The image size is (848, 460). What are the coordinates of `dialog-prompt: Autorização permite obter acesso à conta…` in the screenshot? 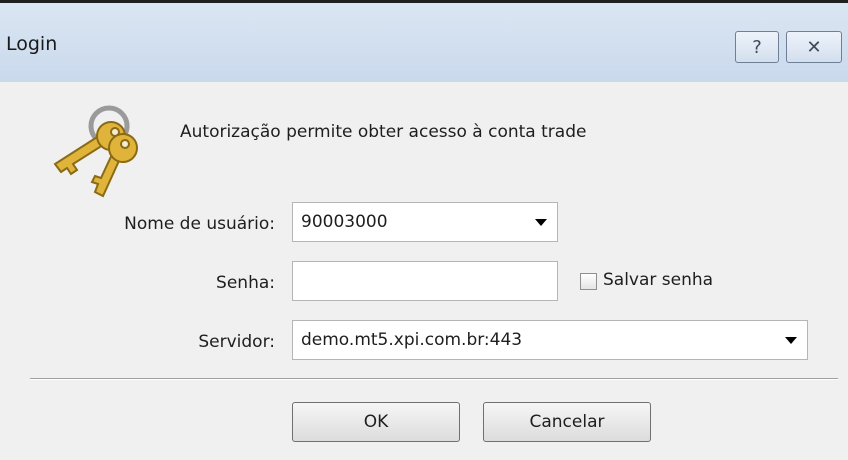 It's located at (383, 132).